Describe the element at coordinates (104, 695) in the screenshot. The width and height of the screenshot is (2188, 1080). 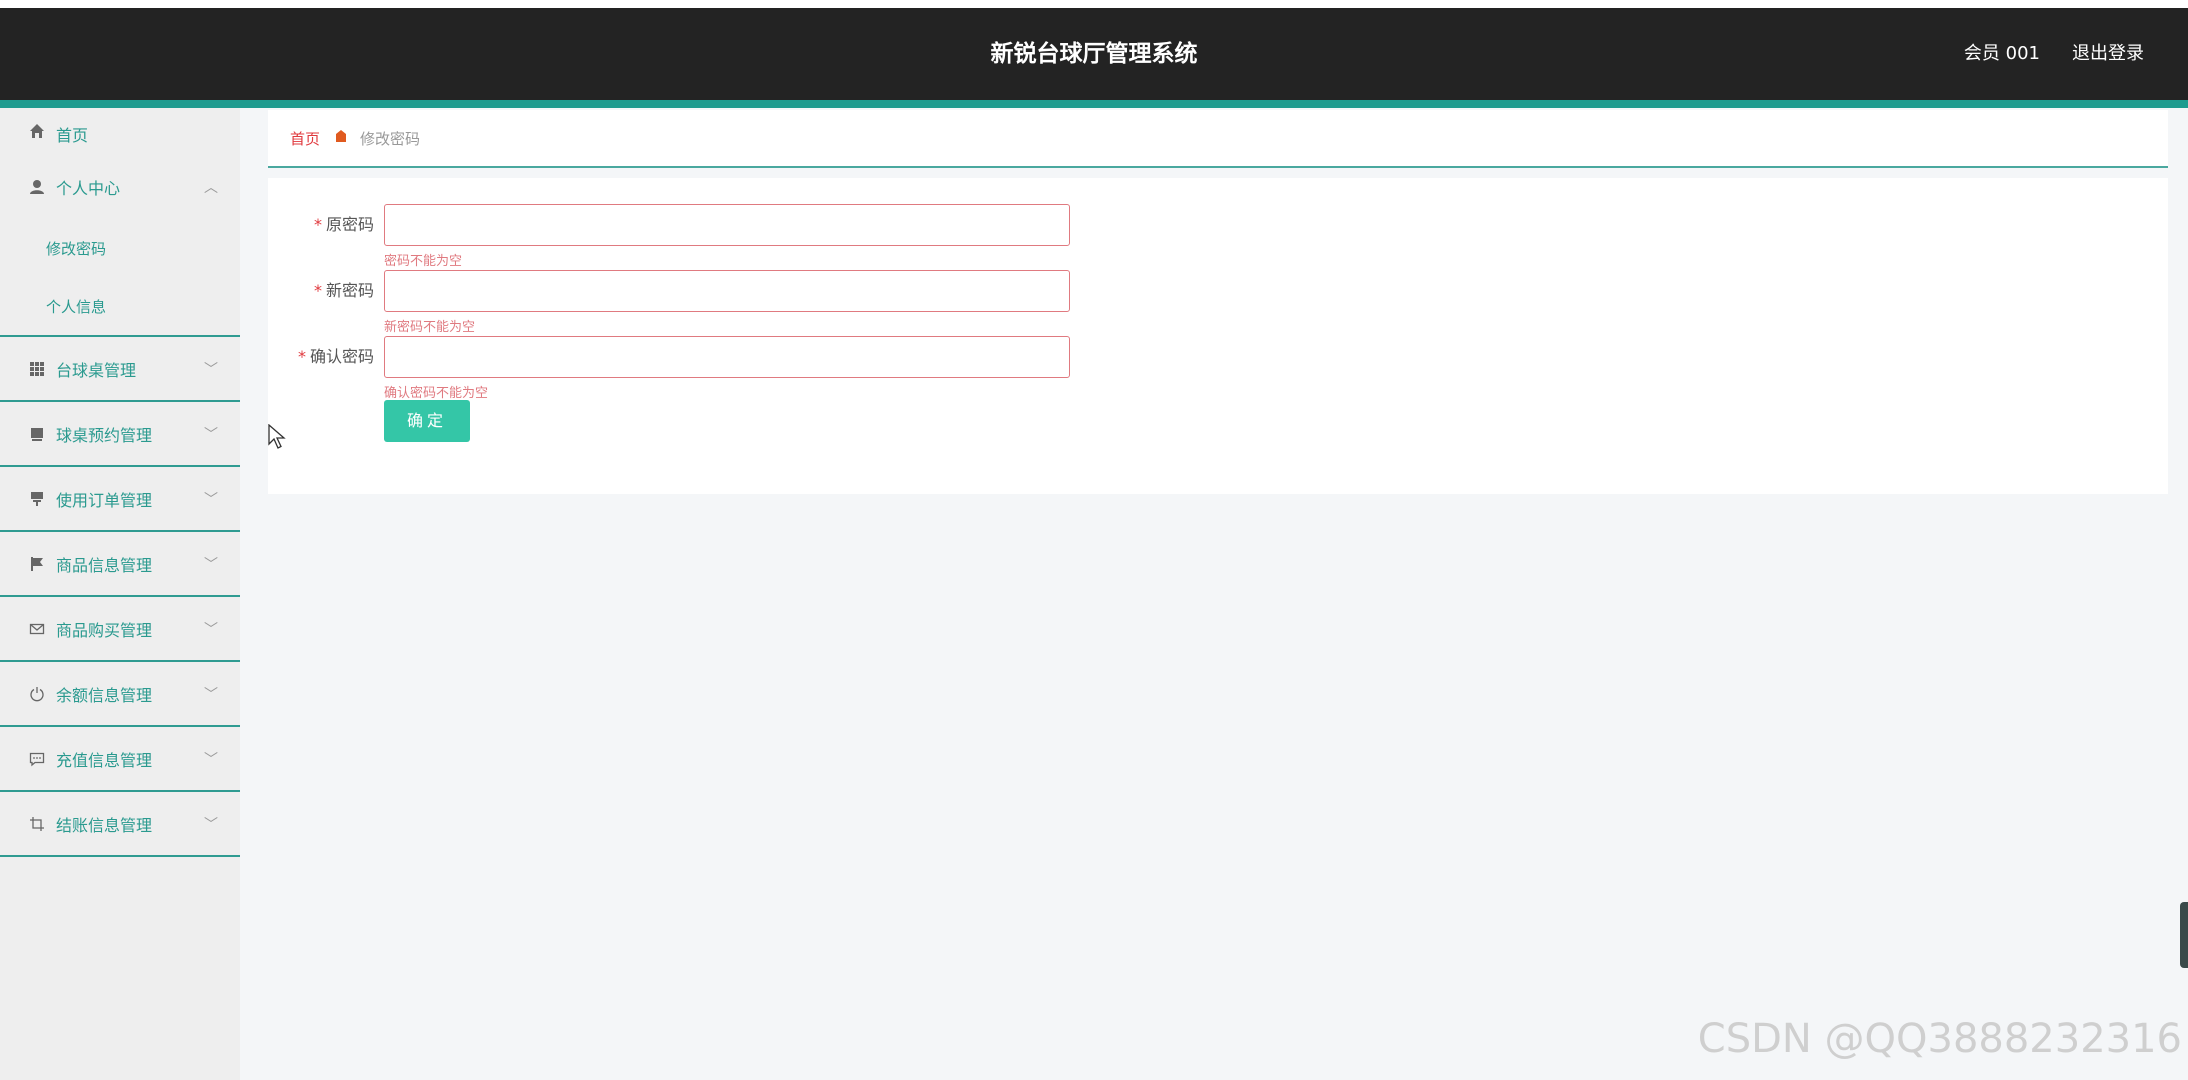
I see `sidebar-item-label: 余额信息管理` at that location.